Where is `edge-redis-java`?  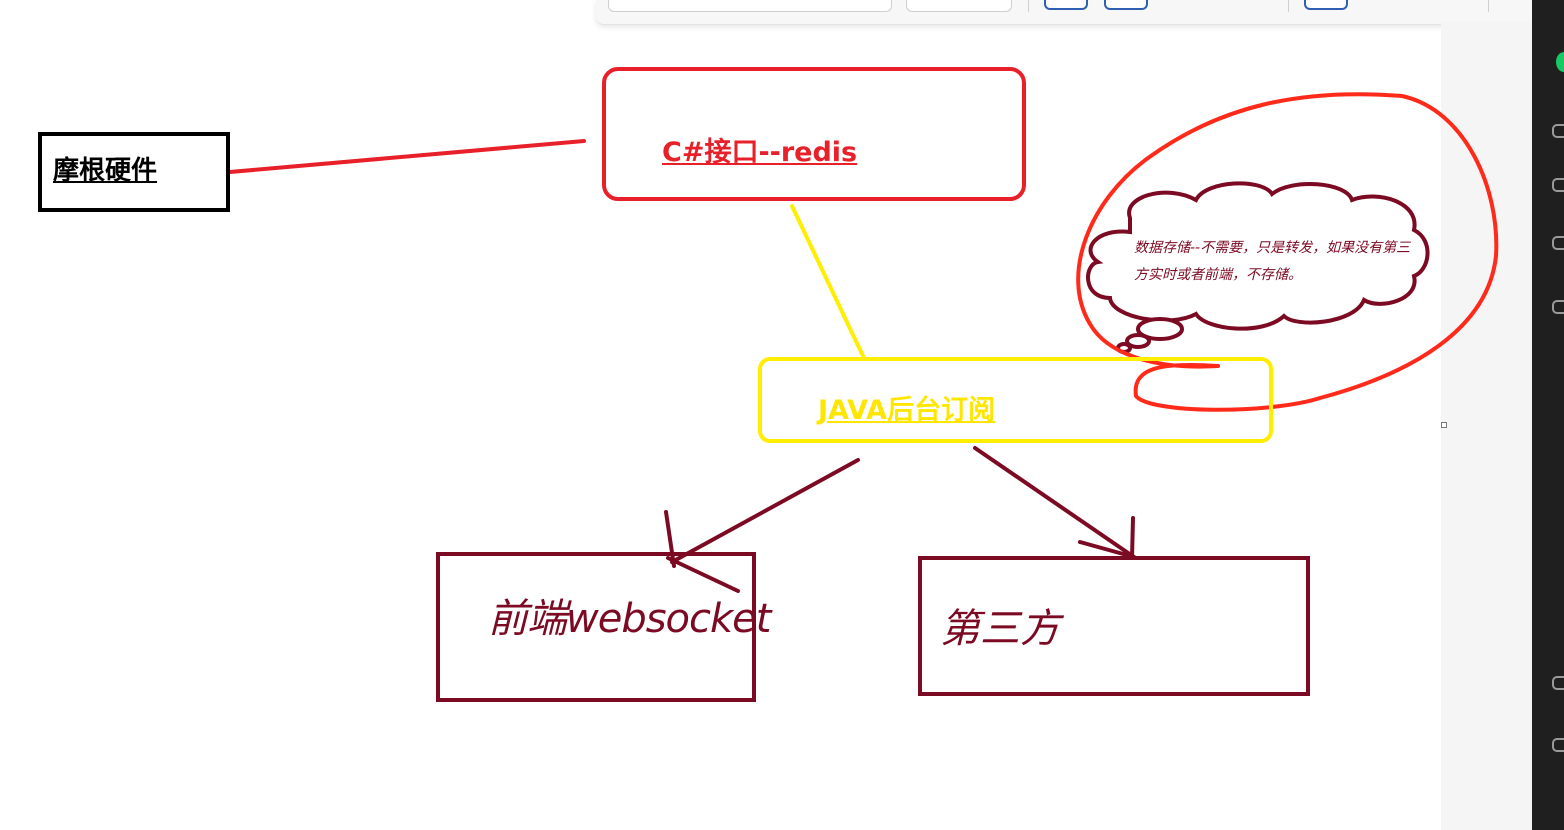
edge-redis-java is located at coordinates (827, 281).